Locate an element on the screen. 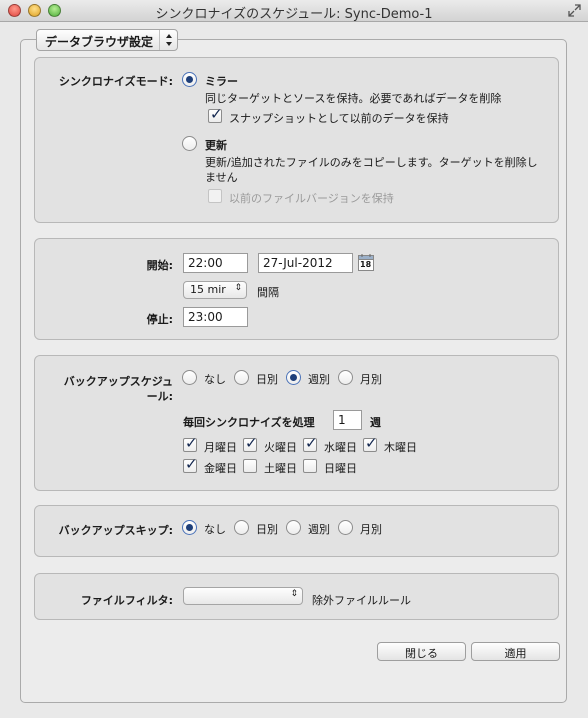  weekday-checkbox-4: ✓ is located at coordinates (190, 464).